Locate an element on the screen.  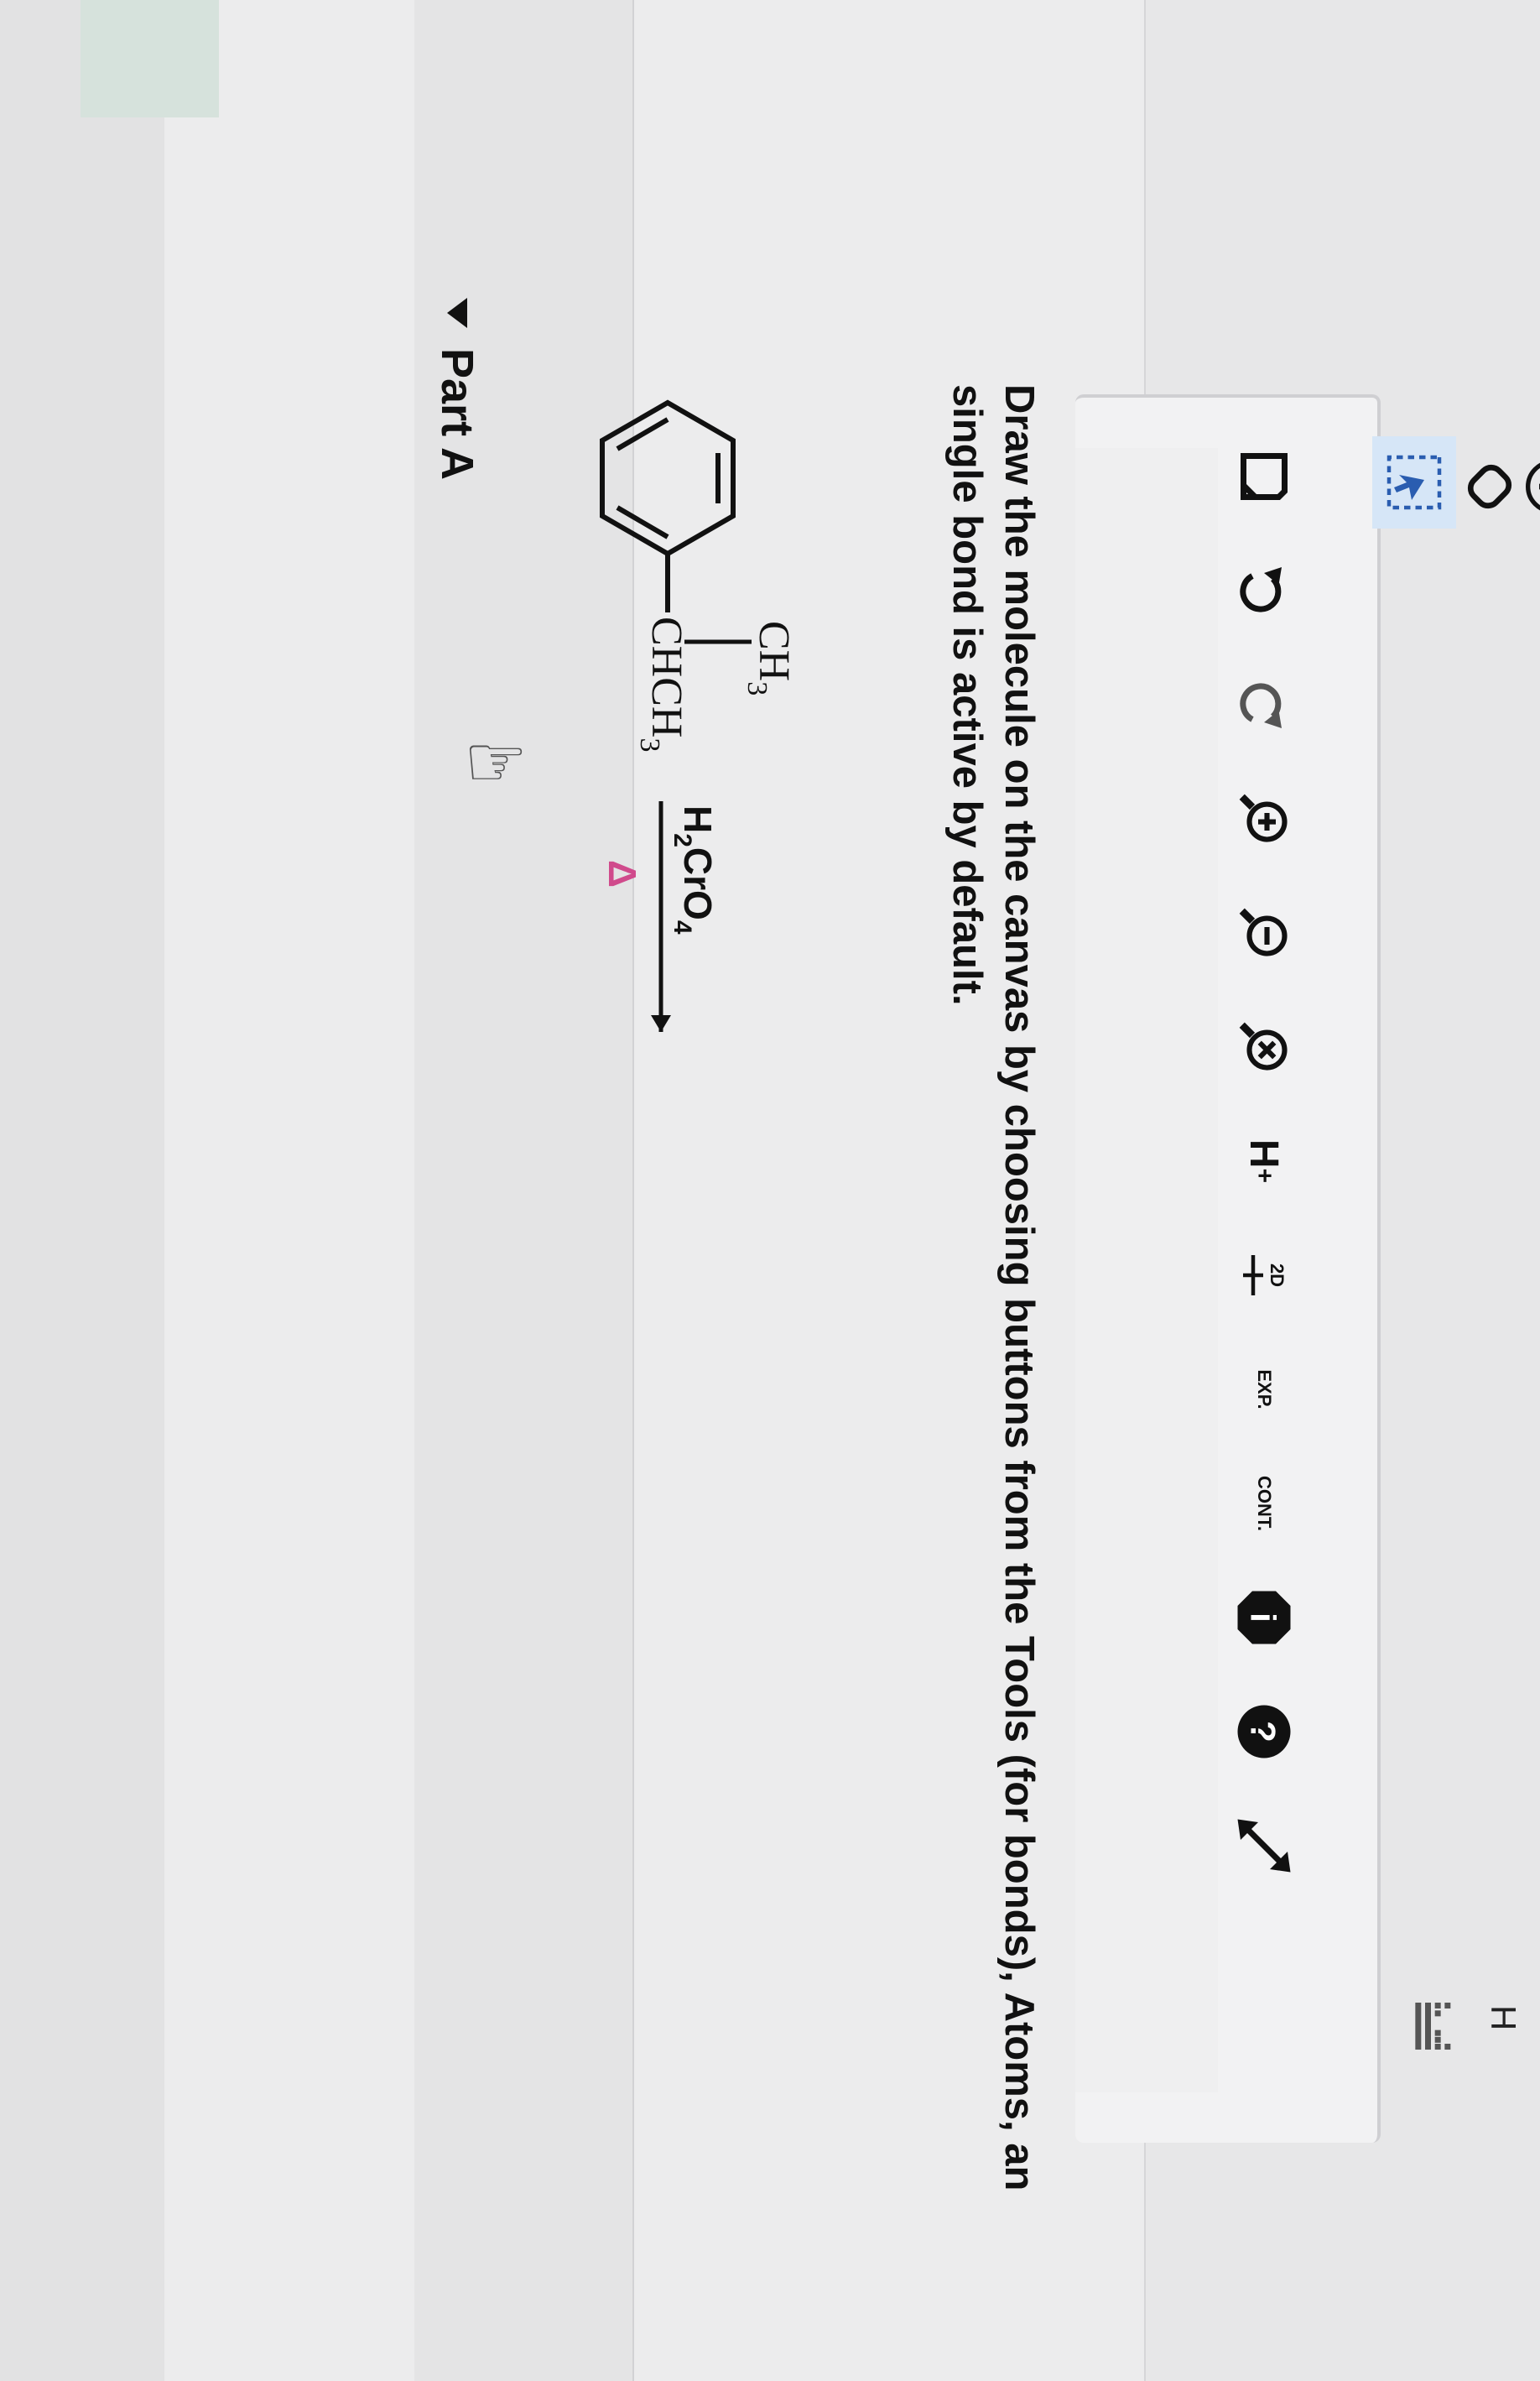
help-button: ? is located at coordinates (1264, 1731).